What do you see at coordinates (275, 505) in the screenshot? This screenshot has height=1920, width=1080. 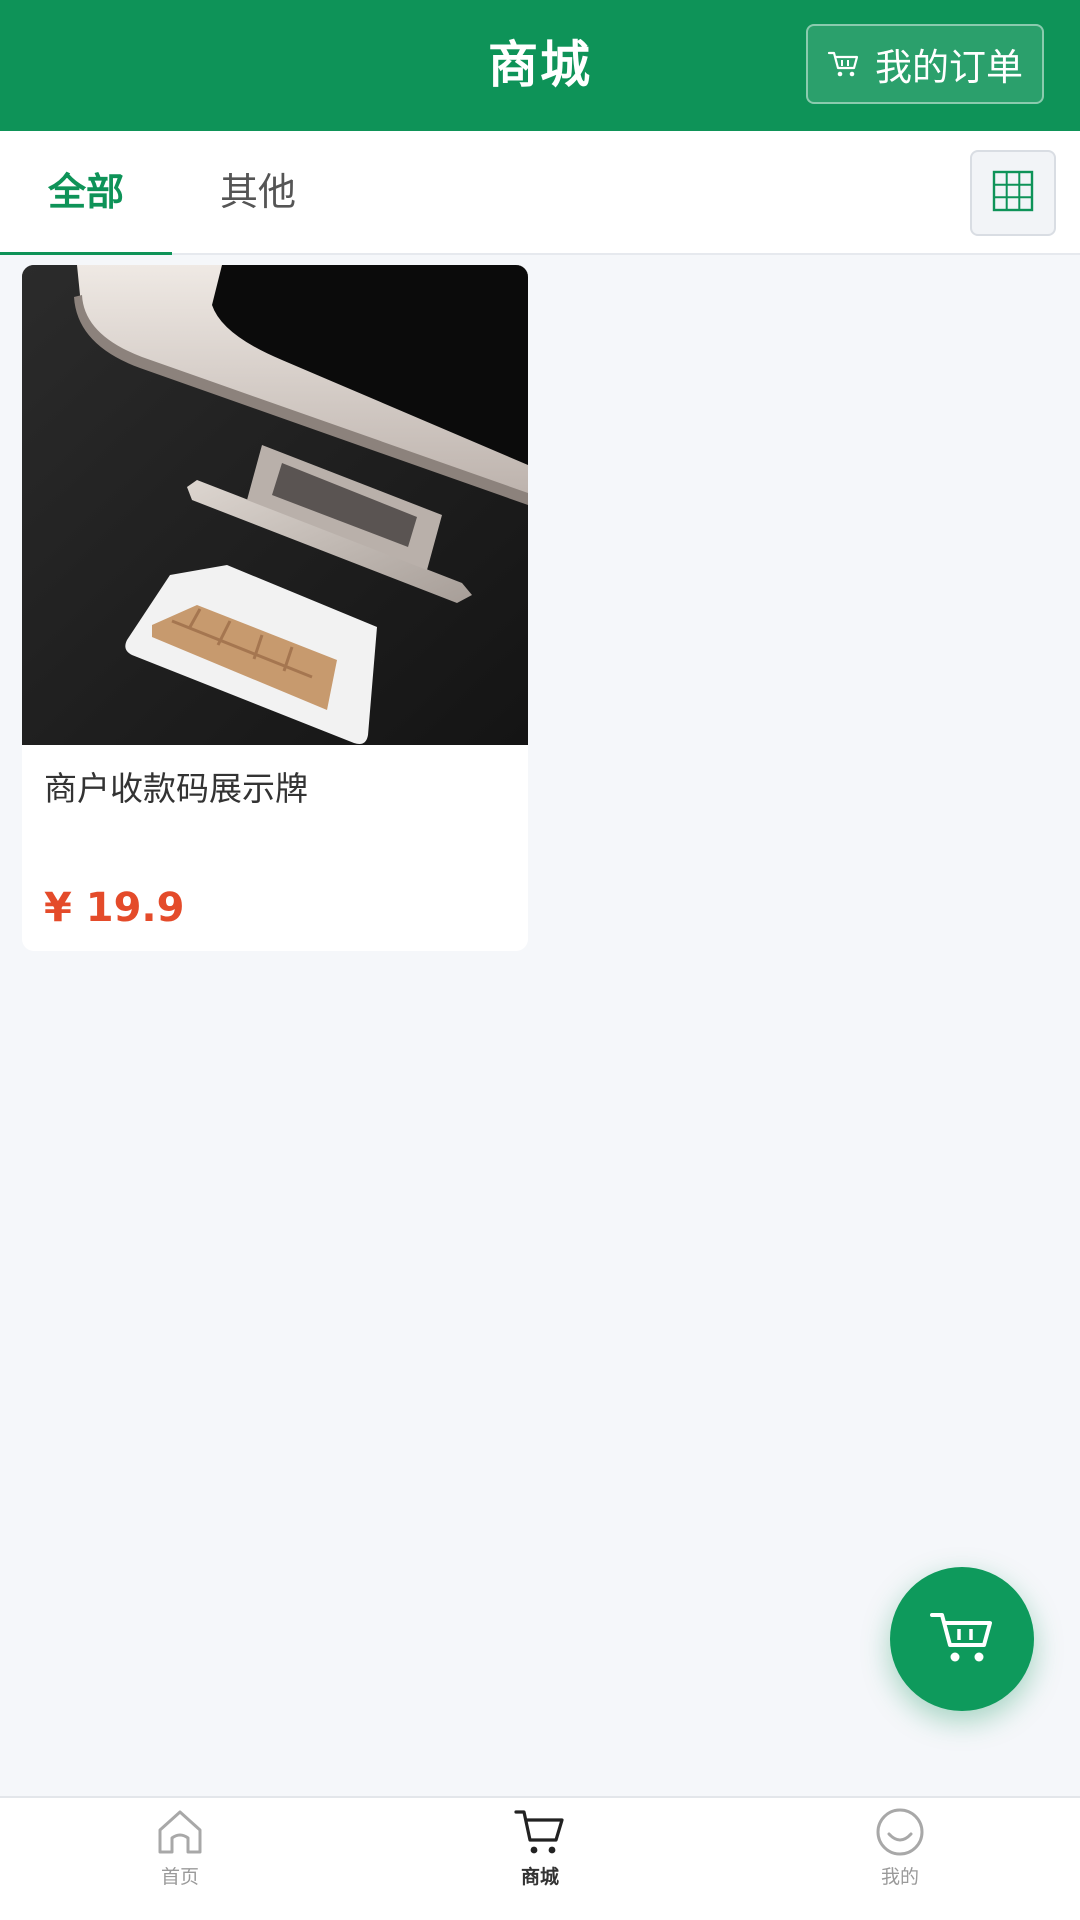 I see `product-image` at bounding box center [275, 505].